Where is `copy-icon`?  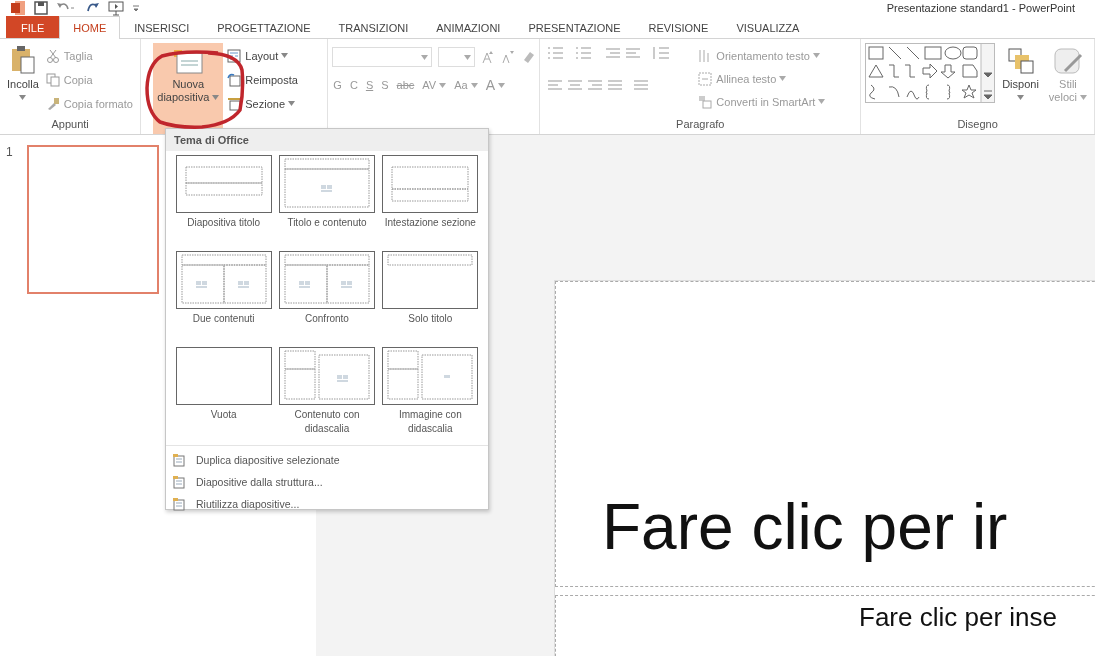
copy-icon is located at coordinates (52, 79).